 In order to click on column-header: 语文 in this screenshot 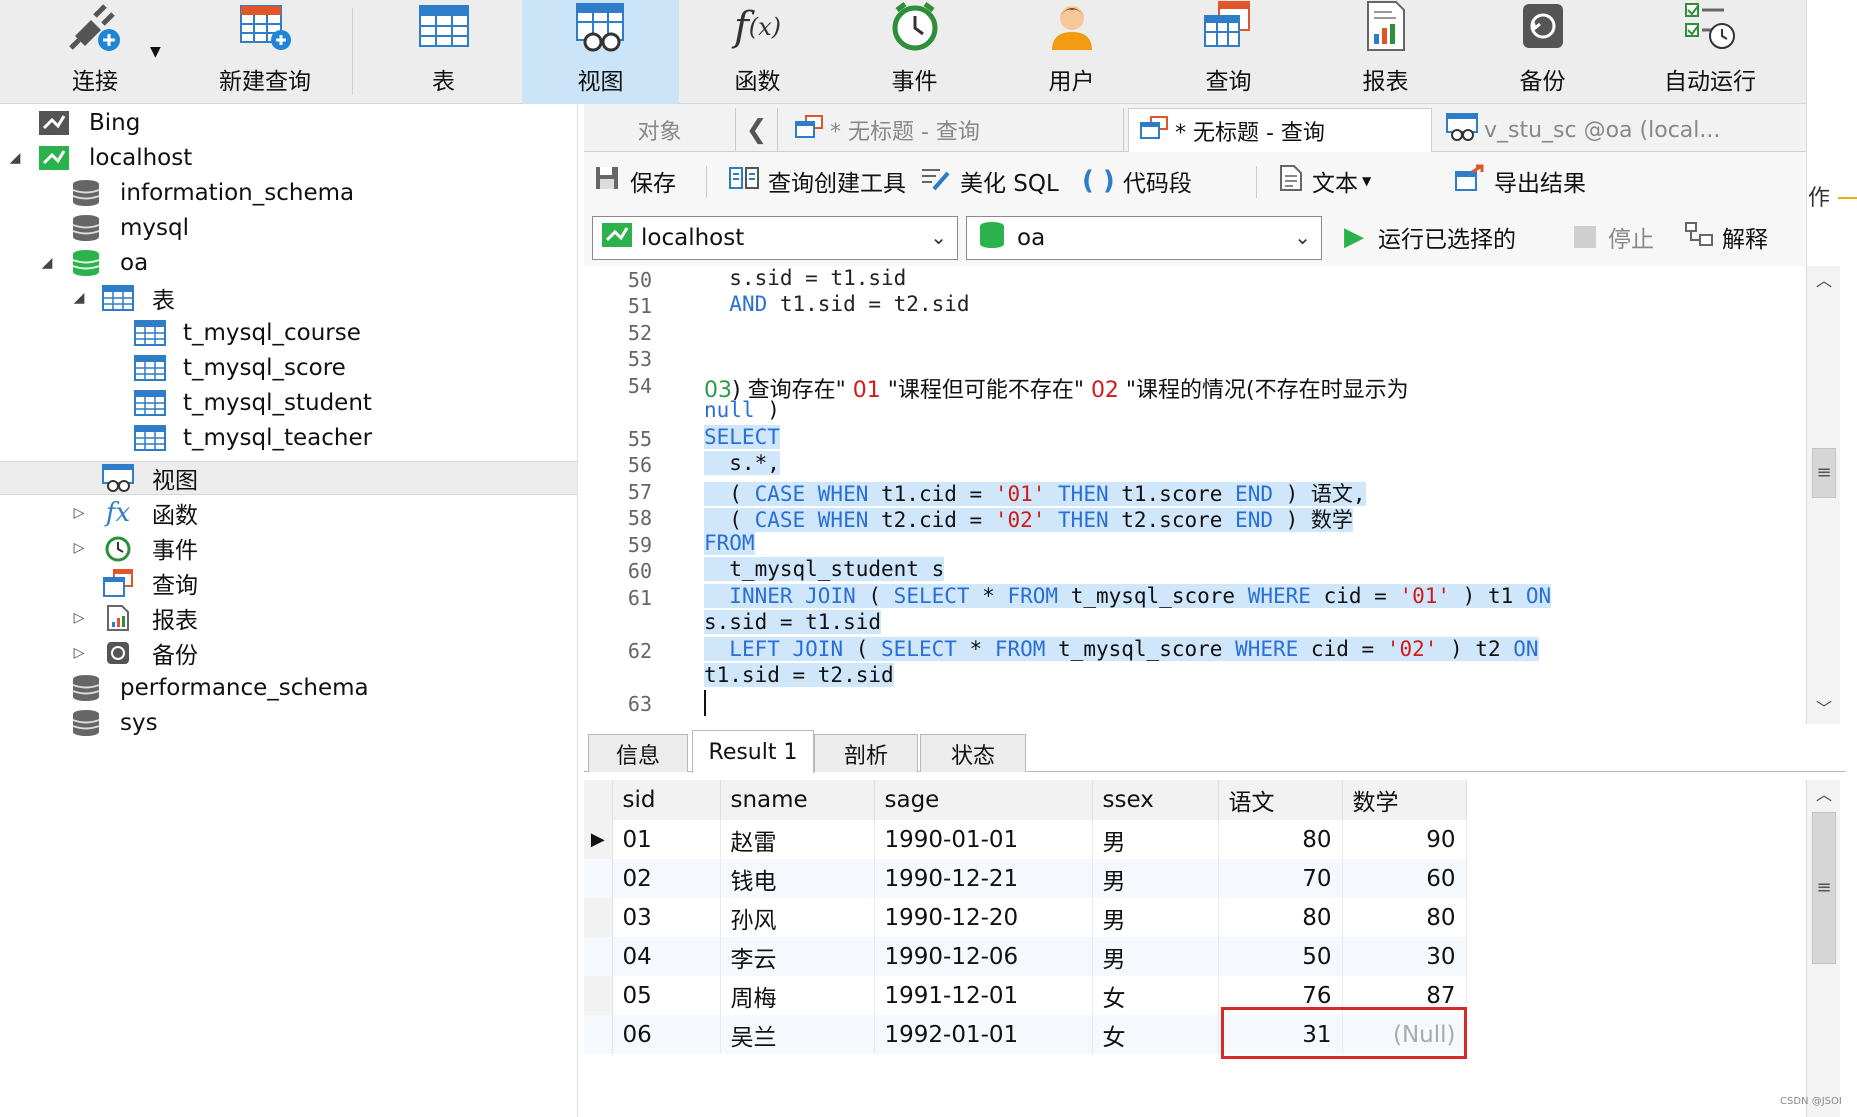, I will do `click(1280, 800)`.